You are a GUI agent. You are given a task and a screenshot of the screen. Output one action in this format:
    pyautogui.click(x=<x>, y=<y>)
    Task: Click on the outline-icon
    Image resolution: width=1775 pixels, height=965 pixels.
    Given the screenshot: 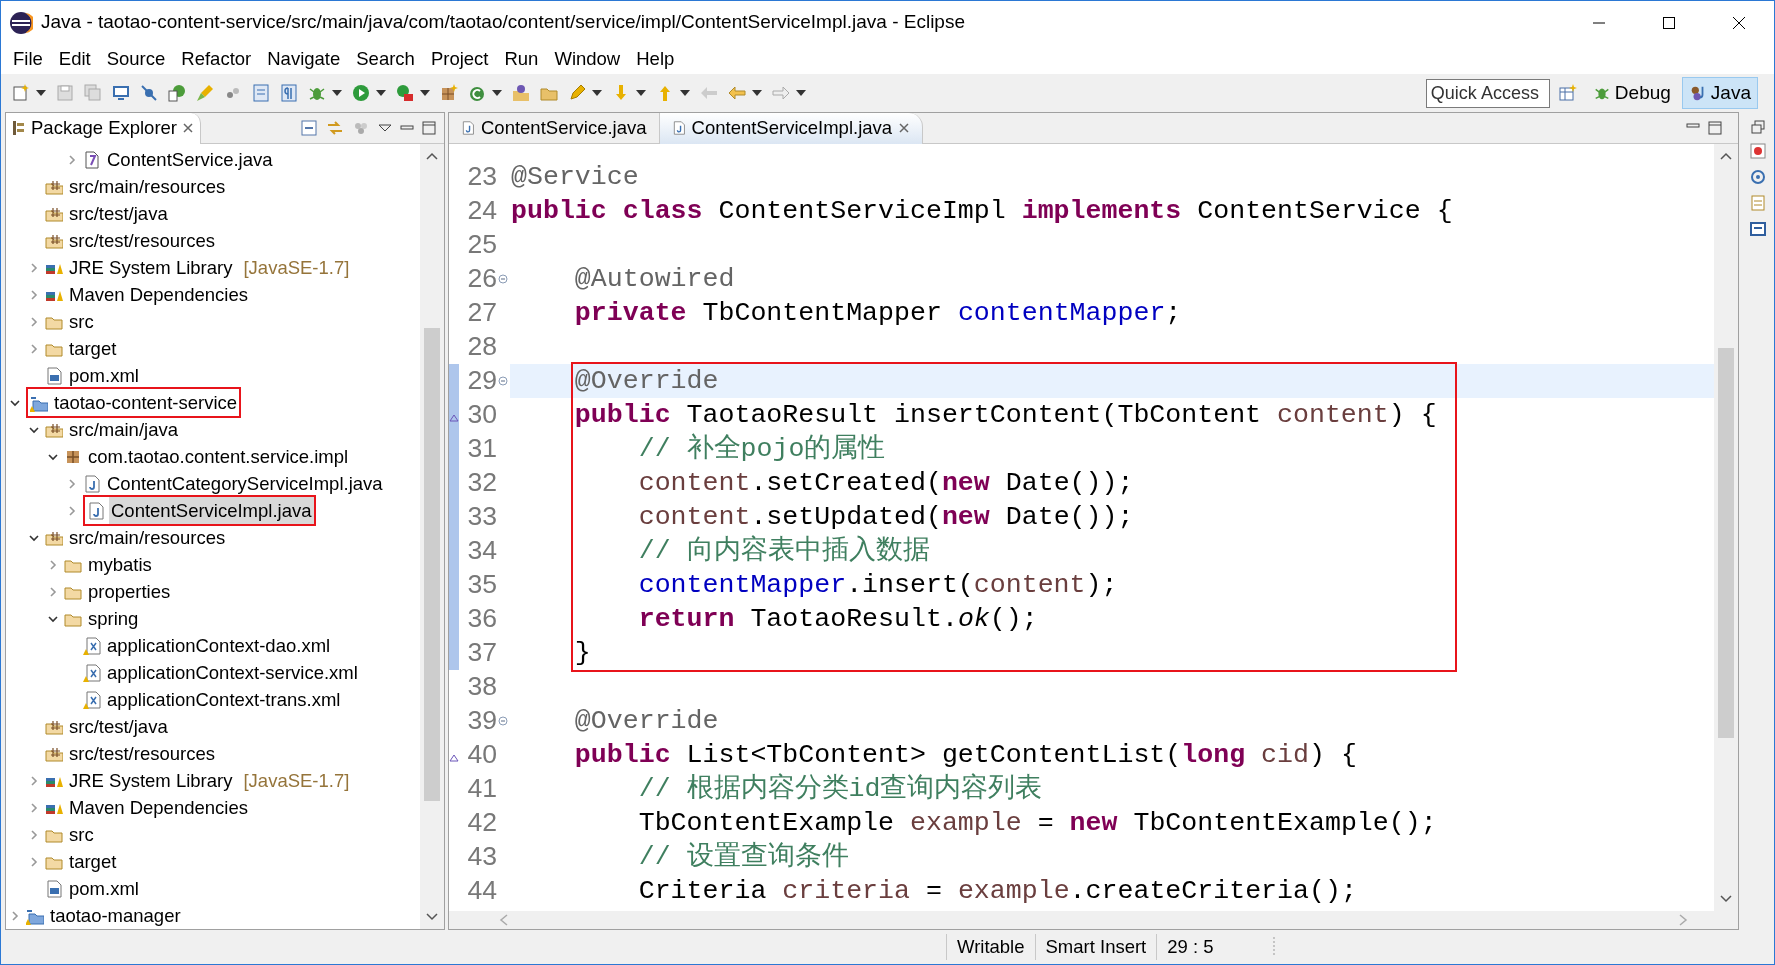 What is the action you would take?
    pyautogui.click(x=261, y=93)
    